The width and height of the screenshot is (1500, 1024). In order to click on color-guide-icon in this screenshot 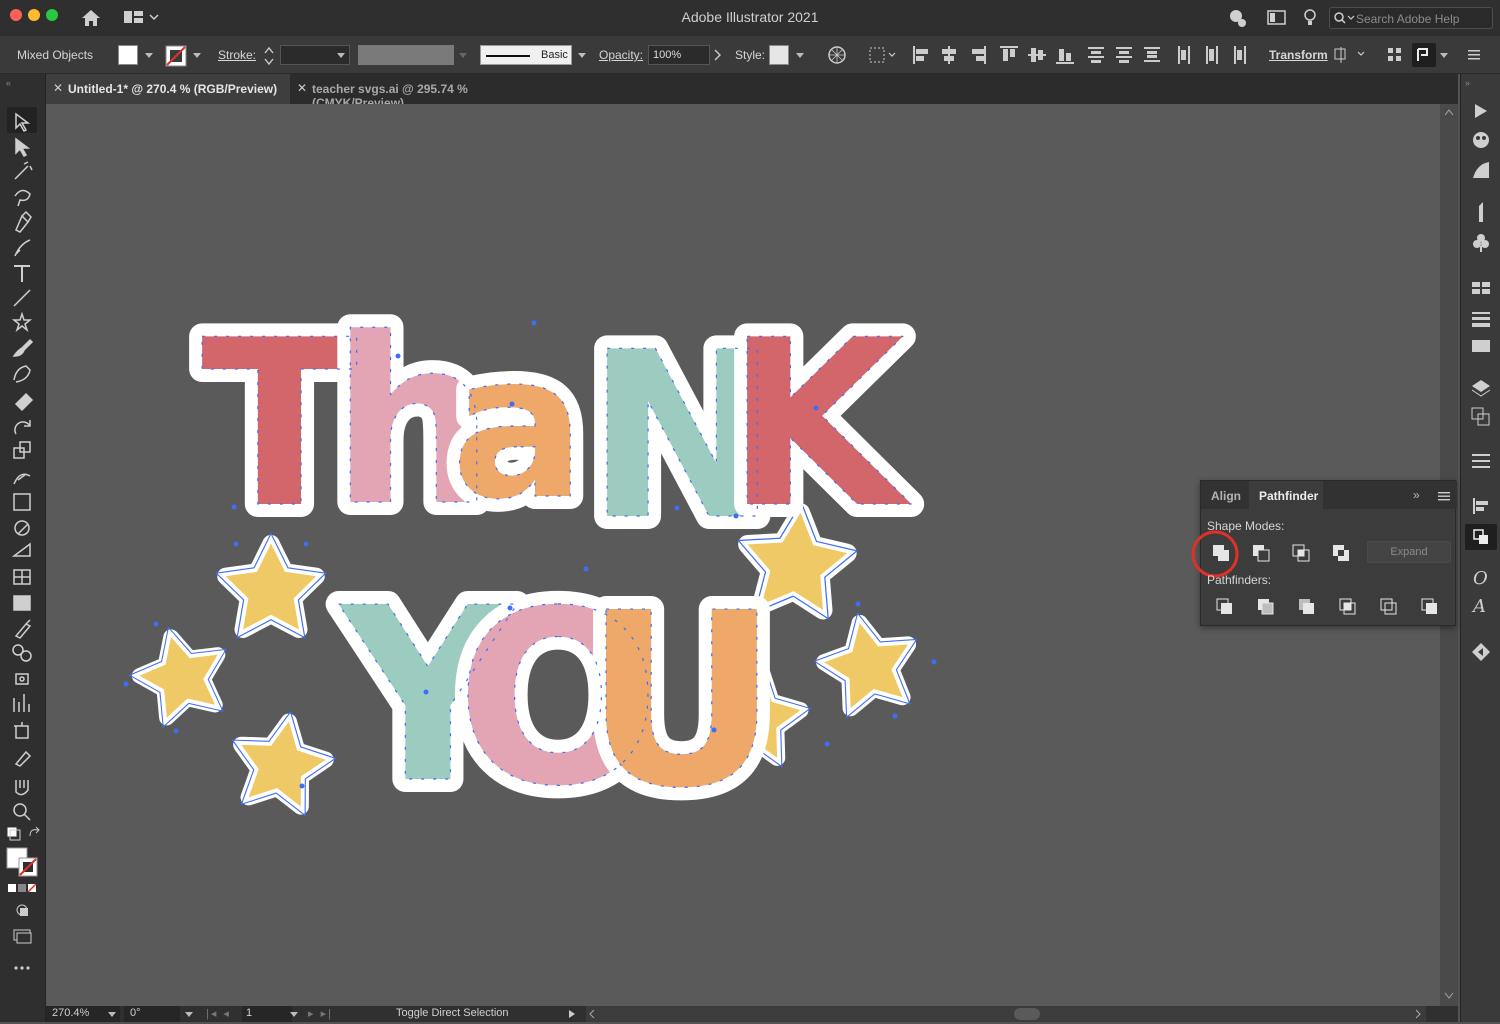, I will do `click(1481, 140)`.